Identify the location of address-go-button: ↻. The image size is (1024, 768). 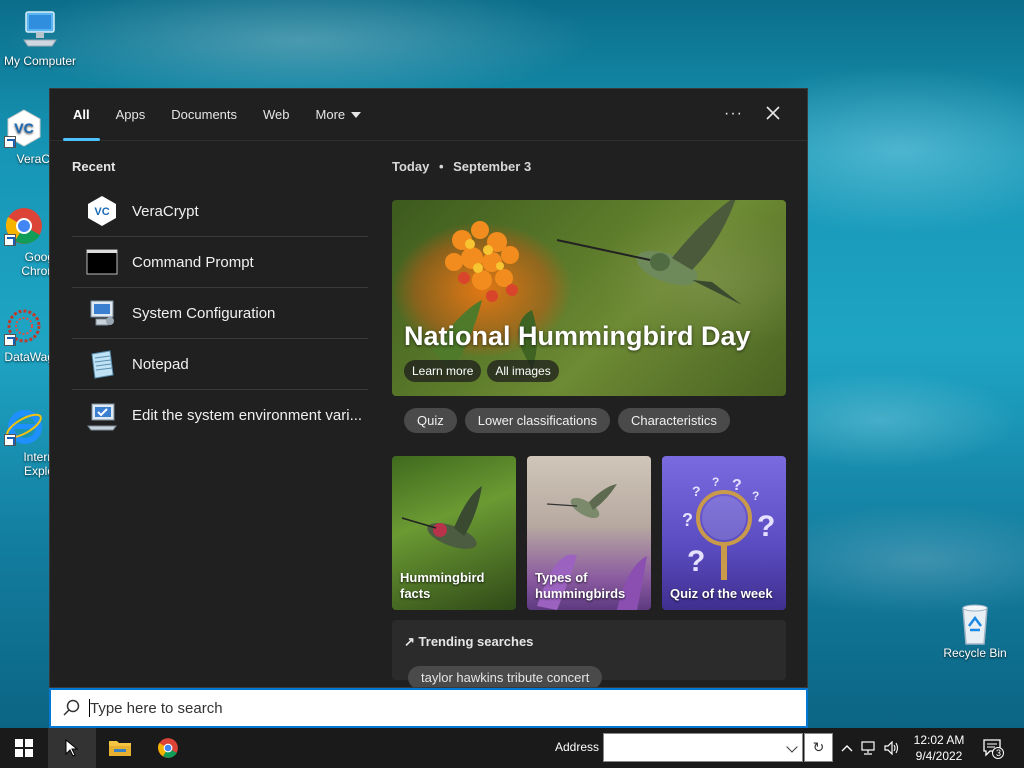
(818, 747).